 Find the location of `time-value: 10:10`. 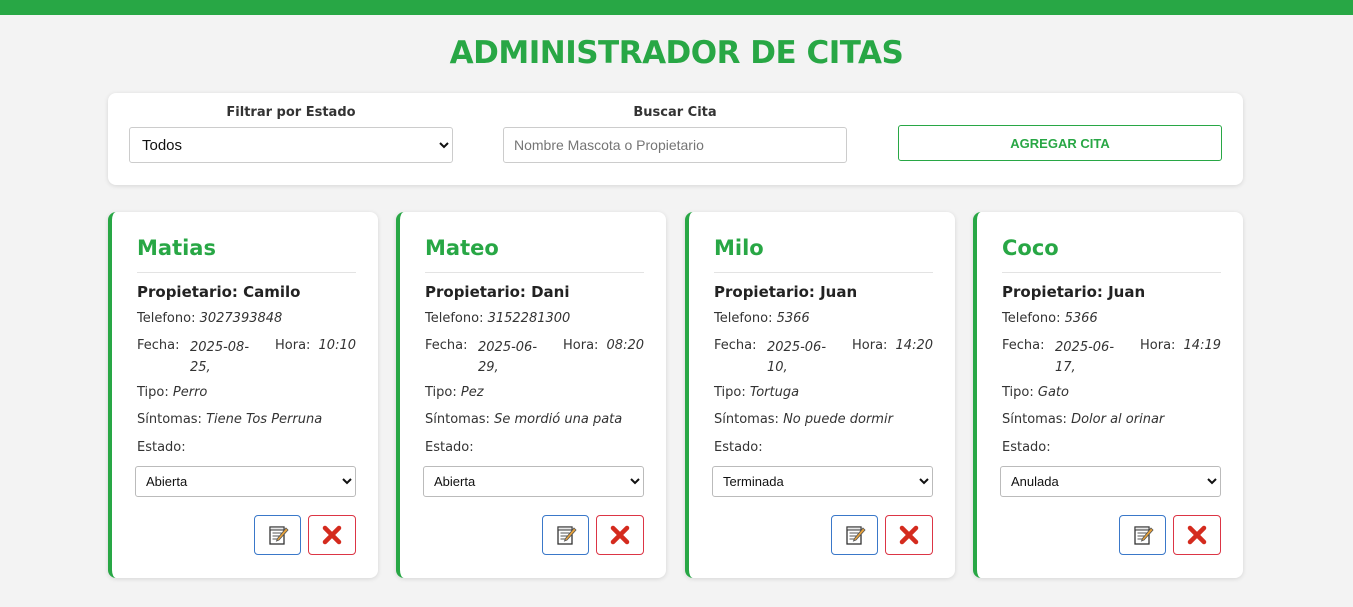

time-value: 10:10 is located at coordinates (337, 345).